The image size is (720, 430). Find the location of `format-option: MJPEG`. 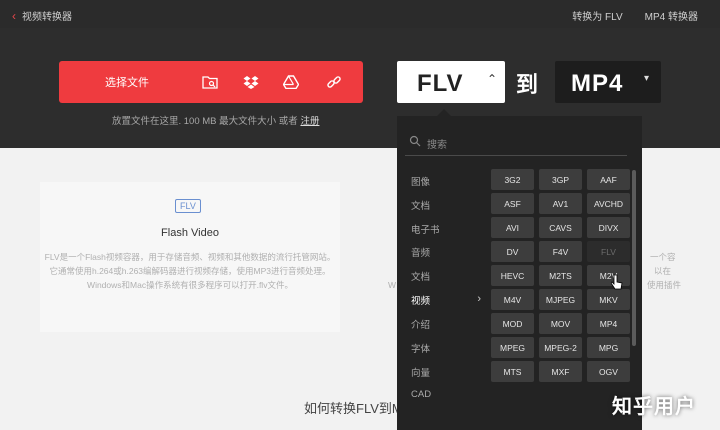

format-option: MJPEG is located at coordinates (560, 299).